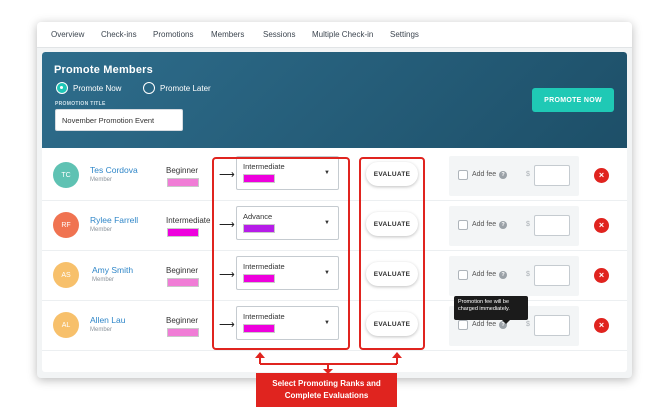 This screenshot has height=408, width=670. What do you see at coordinates (66, 175) in the screenshot?
I see `avatar: TC` at bounding box center [66, 175].